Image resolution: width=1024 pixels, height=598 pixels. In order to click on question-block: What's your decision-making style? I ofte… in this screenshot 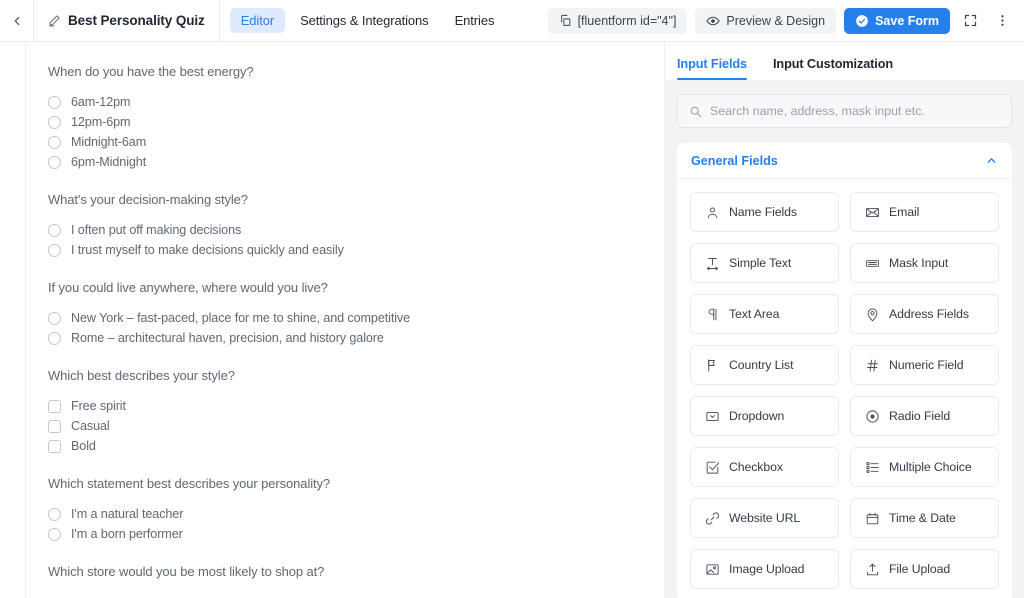, I will do `click(356, 226)`.